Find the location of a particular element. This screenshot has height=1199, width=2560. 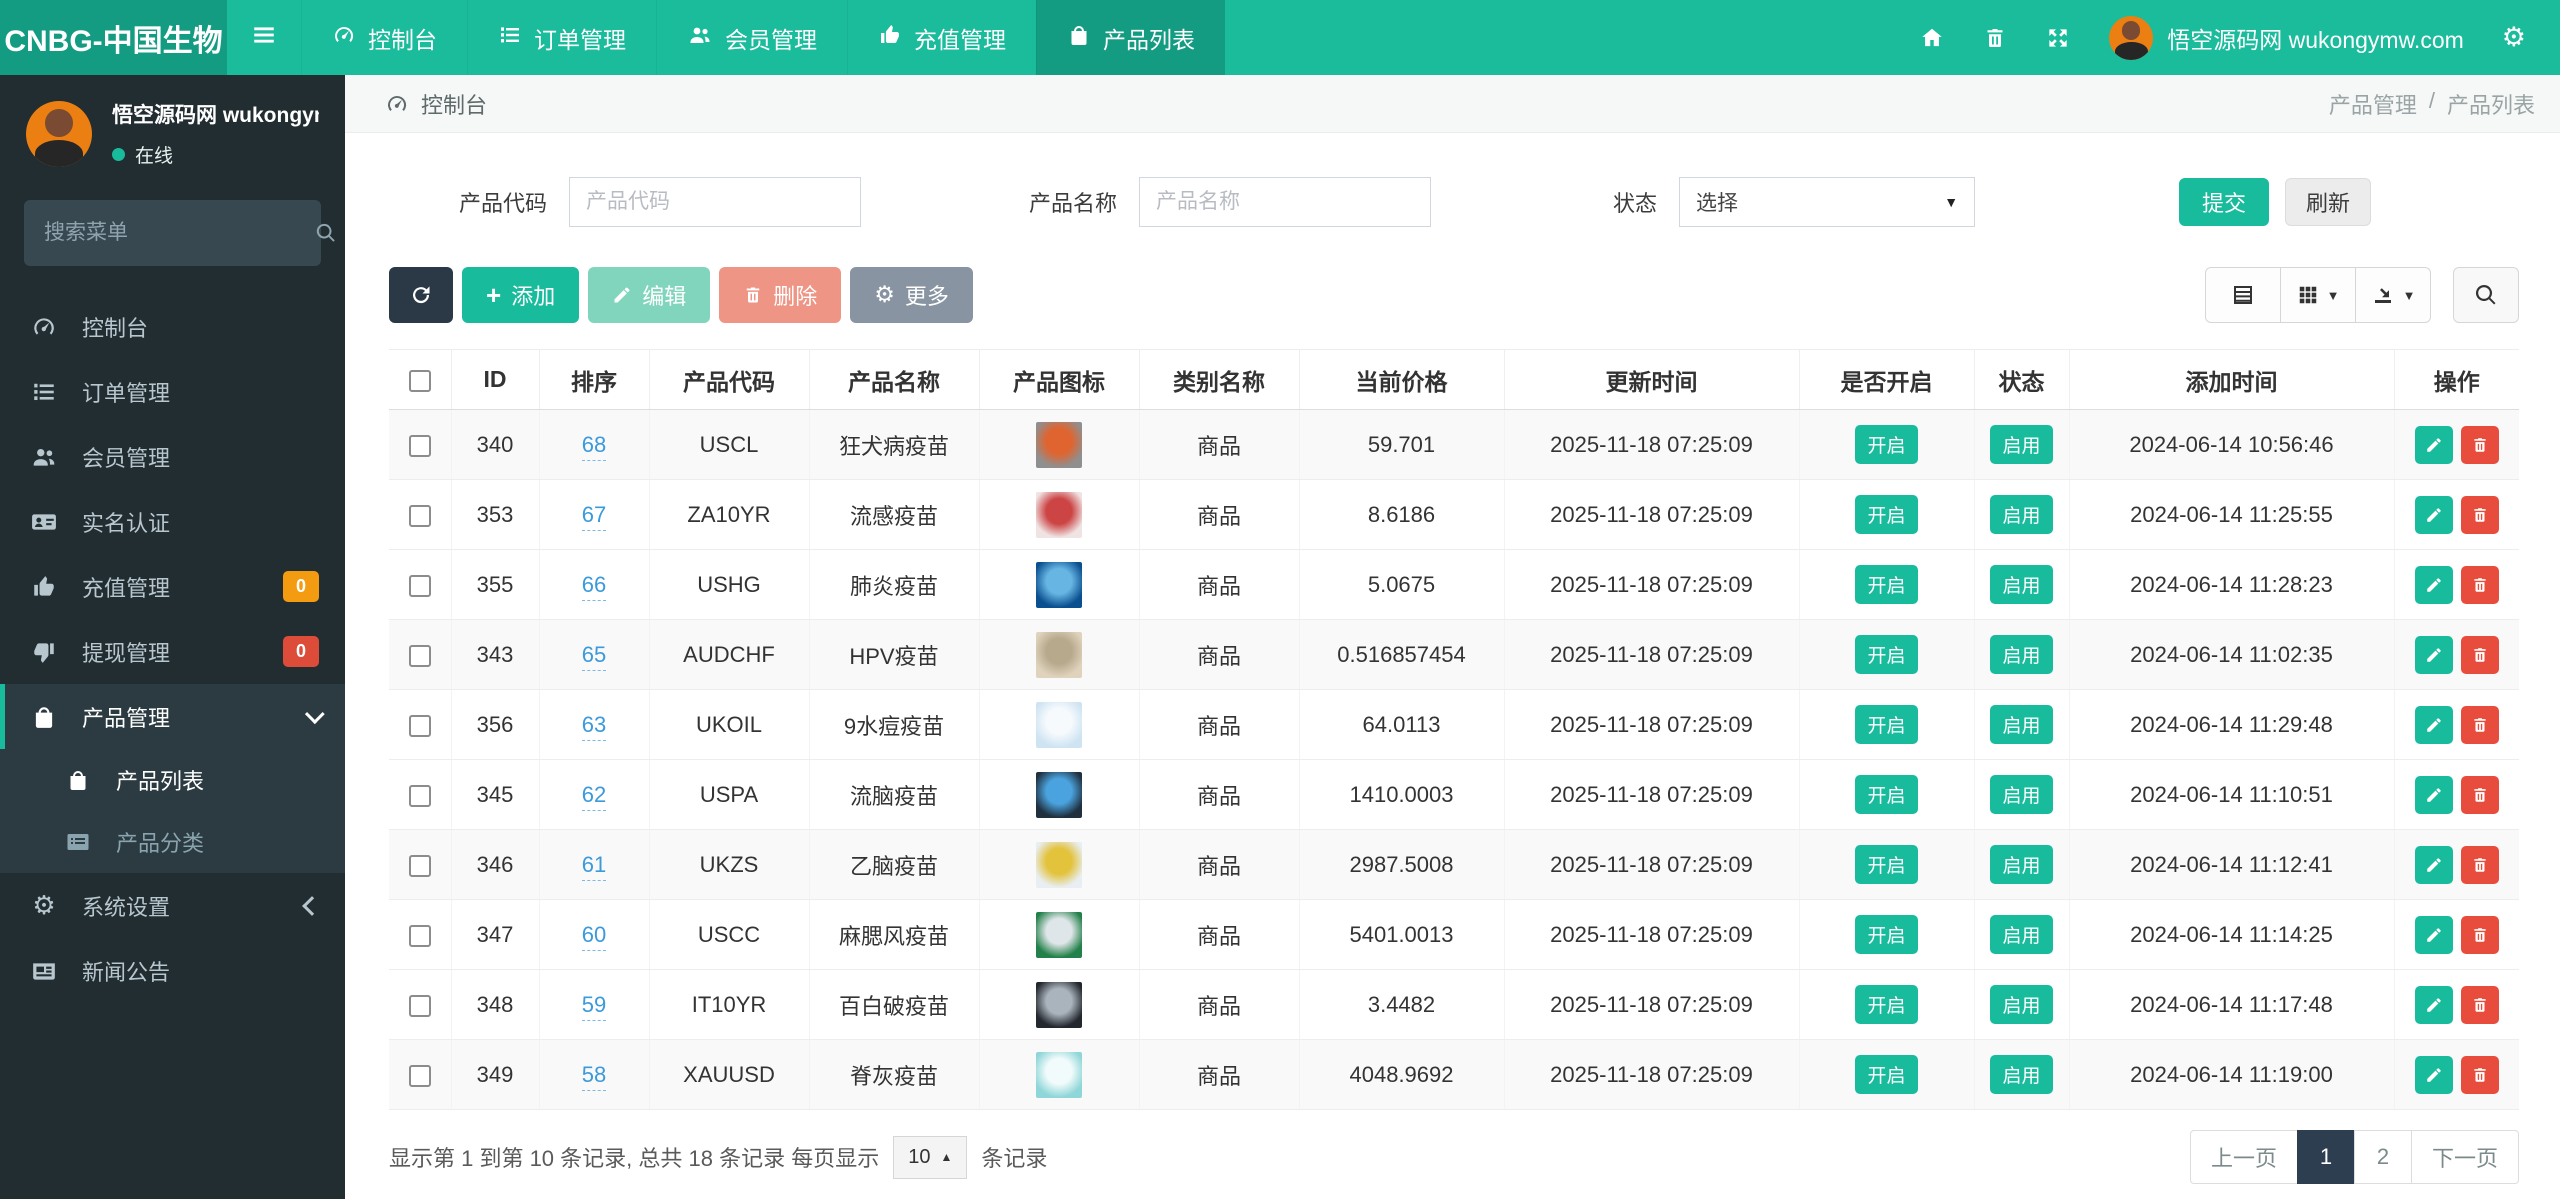

sort-link: 65 is located at coordinates (594, 656).